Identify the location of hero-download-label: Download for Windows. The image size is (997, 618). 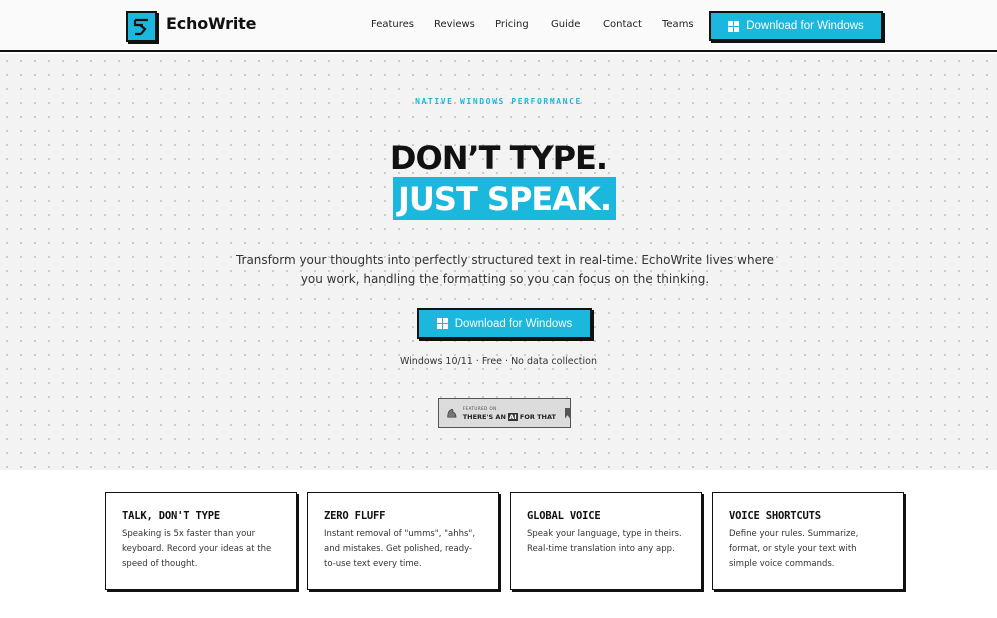
(513, 323).